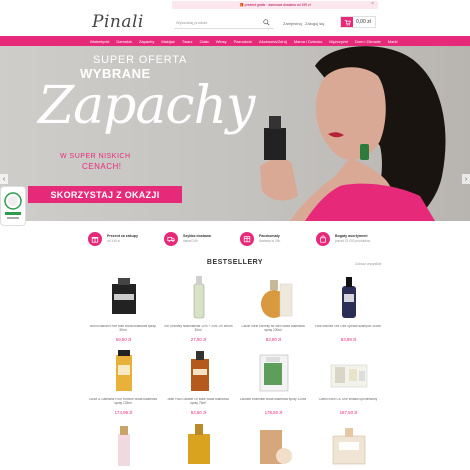 The image size is (470, 470). I want to click on product-name: Calvin Klein CK One zestaw upominkowy, so click(348, 402).